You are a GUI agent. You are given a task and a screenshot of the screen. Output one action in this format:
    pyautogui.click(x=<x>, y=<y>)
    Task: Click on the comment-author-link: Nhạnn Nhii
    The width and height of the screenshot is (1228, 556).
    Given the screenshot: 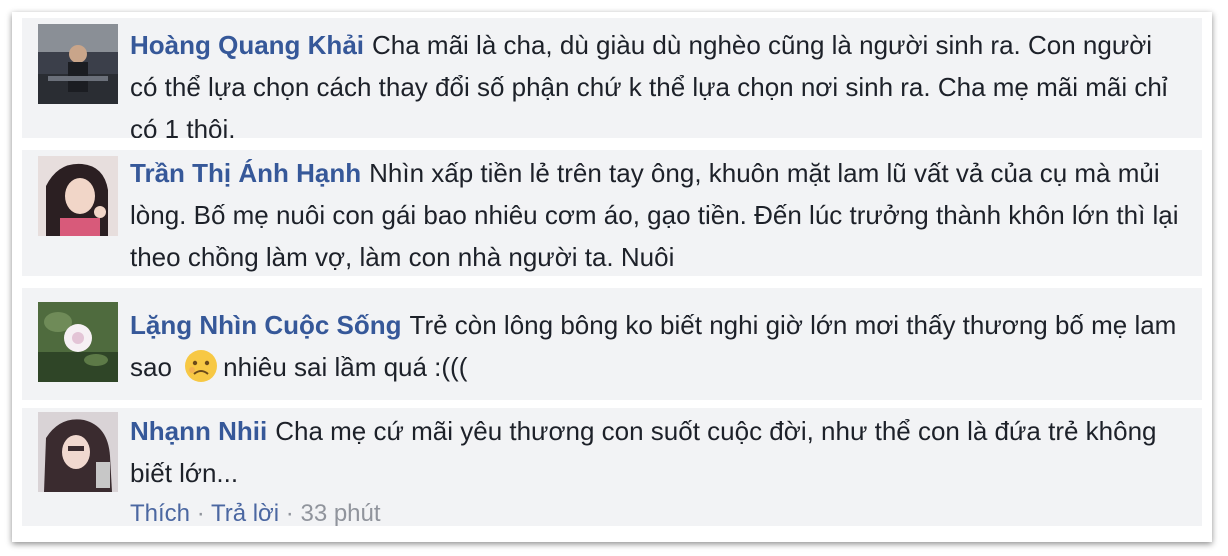 What is the action you would take?
    pyautogui.click(x=198, y=431)
    